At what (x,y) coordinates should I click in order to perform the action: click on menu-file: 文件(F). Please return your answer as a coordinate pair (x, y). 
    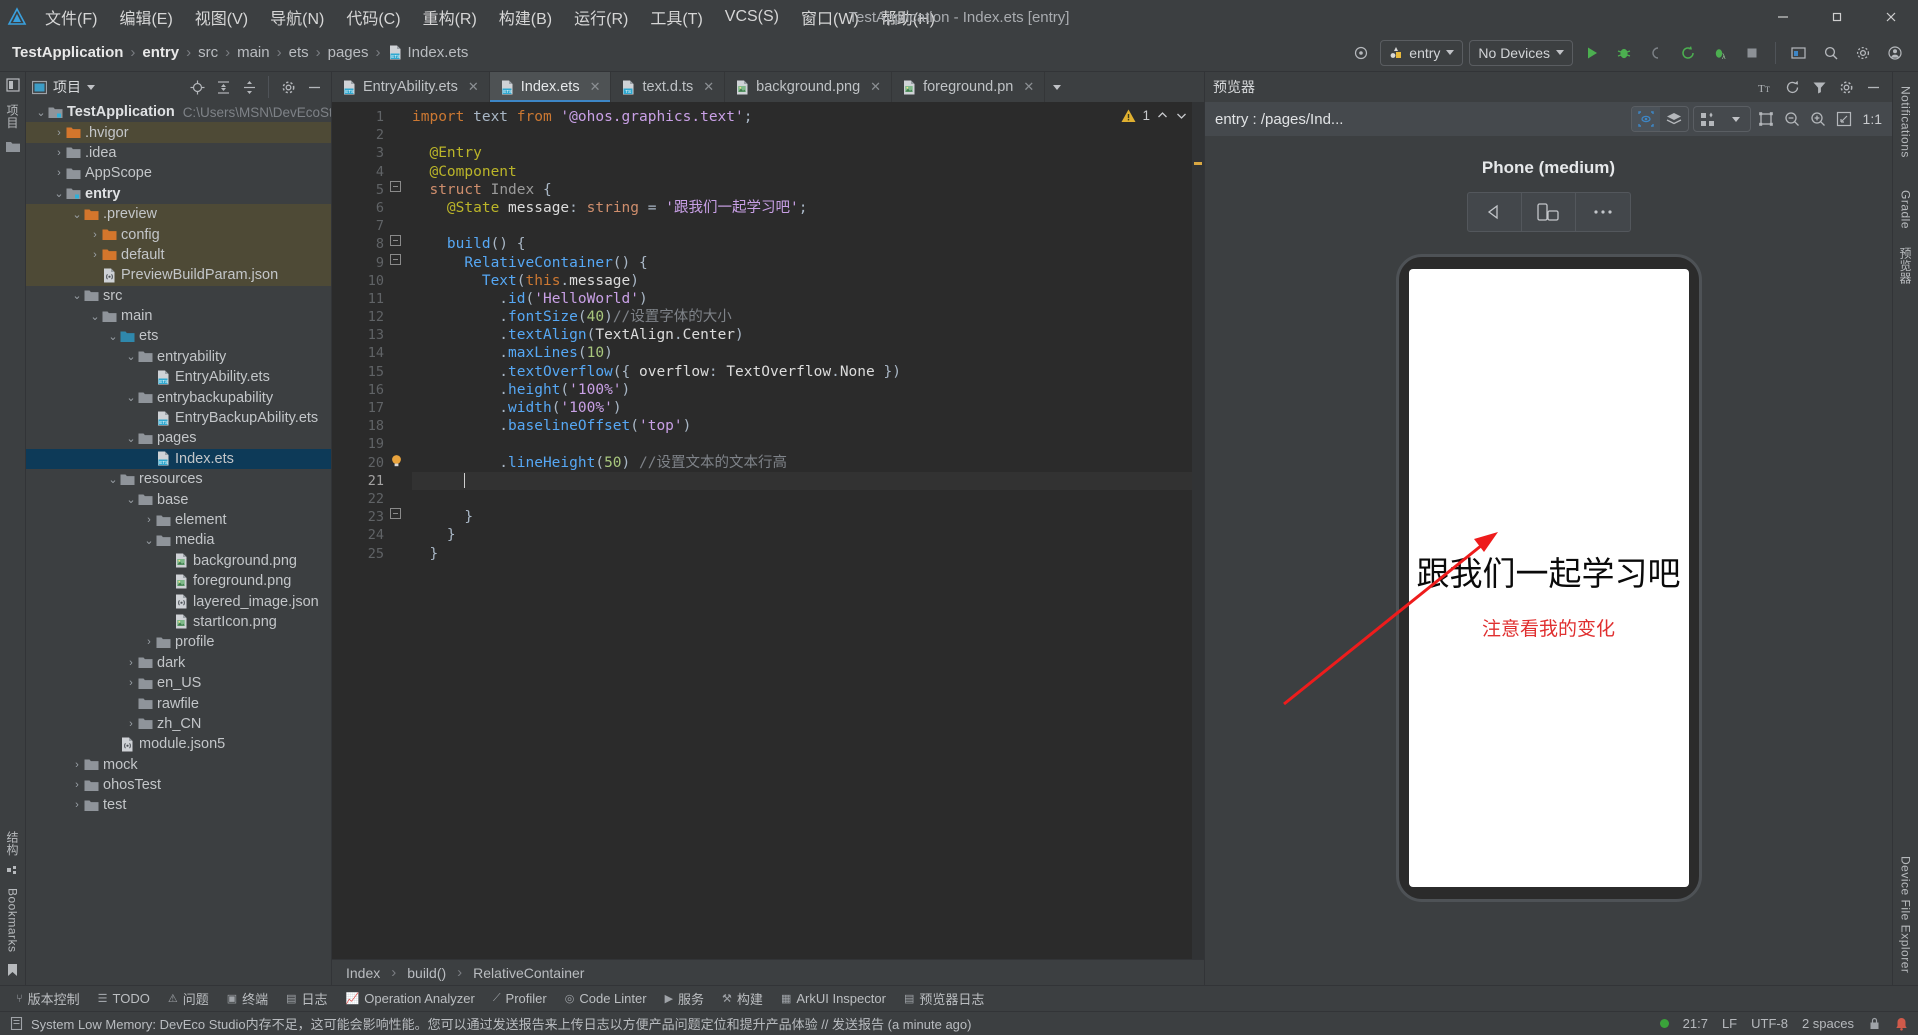
    Looking at the image, I should click on (71, 17).